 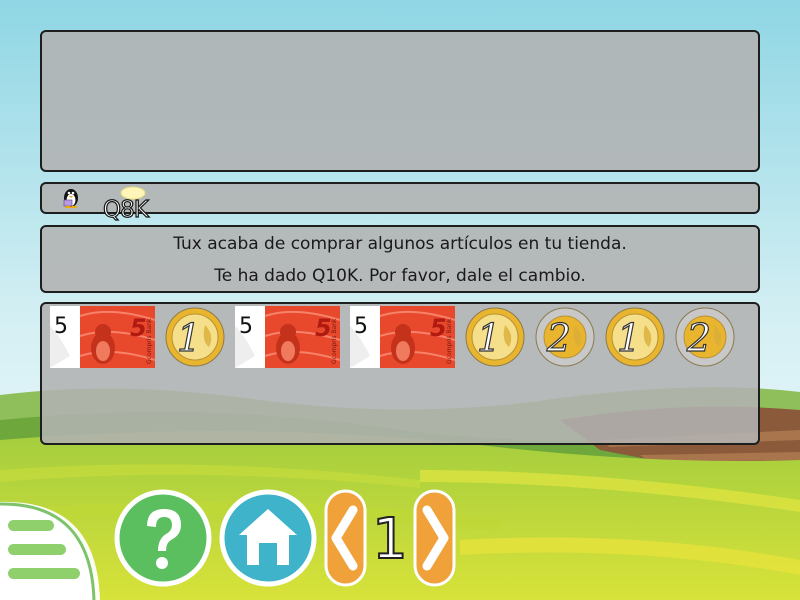 What do you see at coordinates (390, 539) in the screenshot?
I see `level-number: 1` at bounding box center [390, 539].